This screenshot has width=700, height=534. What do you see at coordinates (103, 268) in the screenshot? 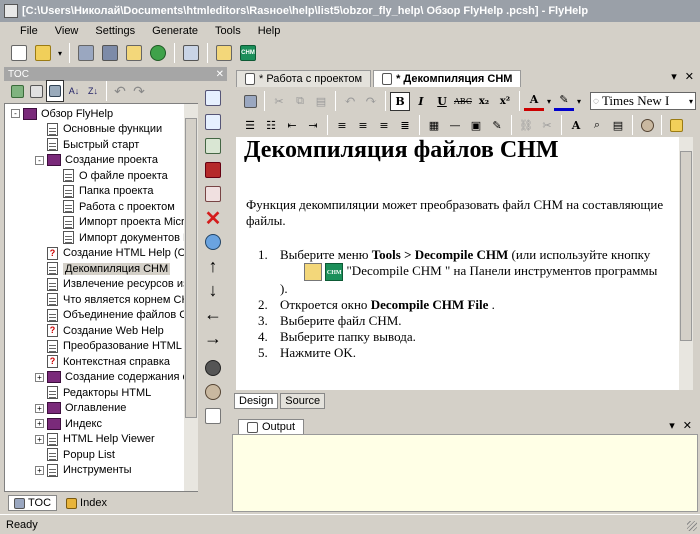
I see `toc-tree-item: Декомпиляция CHM` at bounding box center [103, 268].